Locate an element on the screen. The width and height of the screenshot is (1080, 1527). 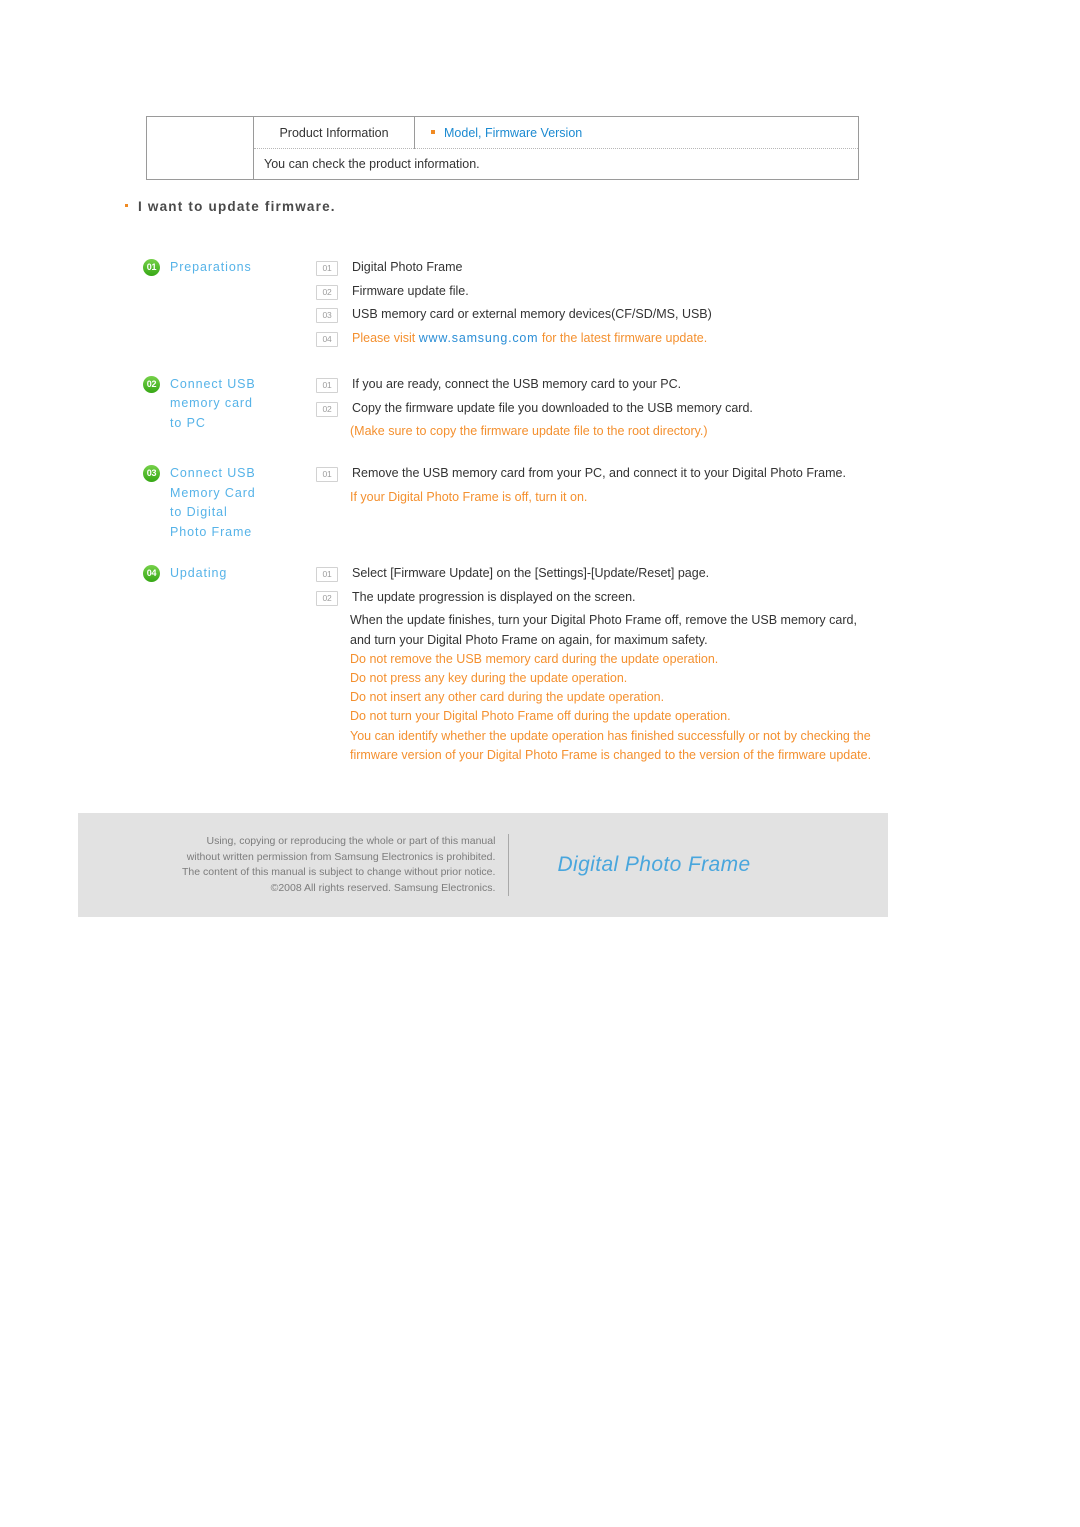
item-text-post: for the latest firmware update. is located at coordinates (623, 338).